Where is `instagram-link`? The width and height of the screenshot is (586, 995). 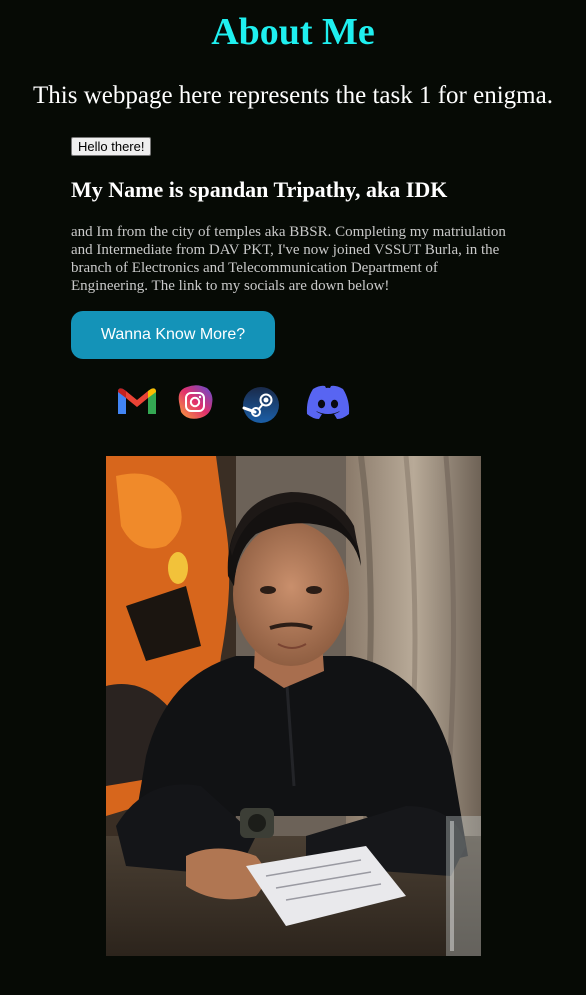 instagram-link is located at coordinates (195, 404).